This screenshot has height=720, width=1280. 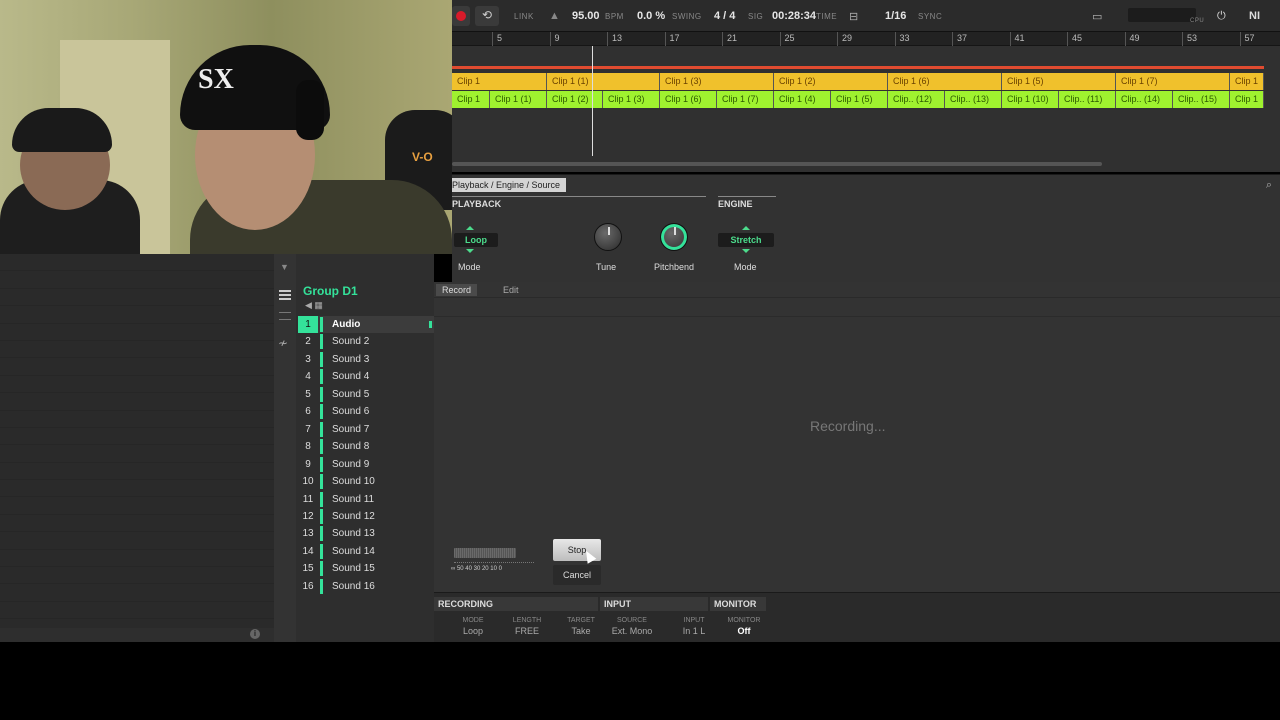 I want to click on playback-mode-selector: Loop, so click(x=476, y=240).